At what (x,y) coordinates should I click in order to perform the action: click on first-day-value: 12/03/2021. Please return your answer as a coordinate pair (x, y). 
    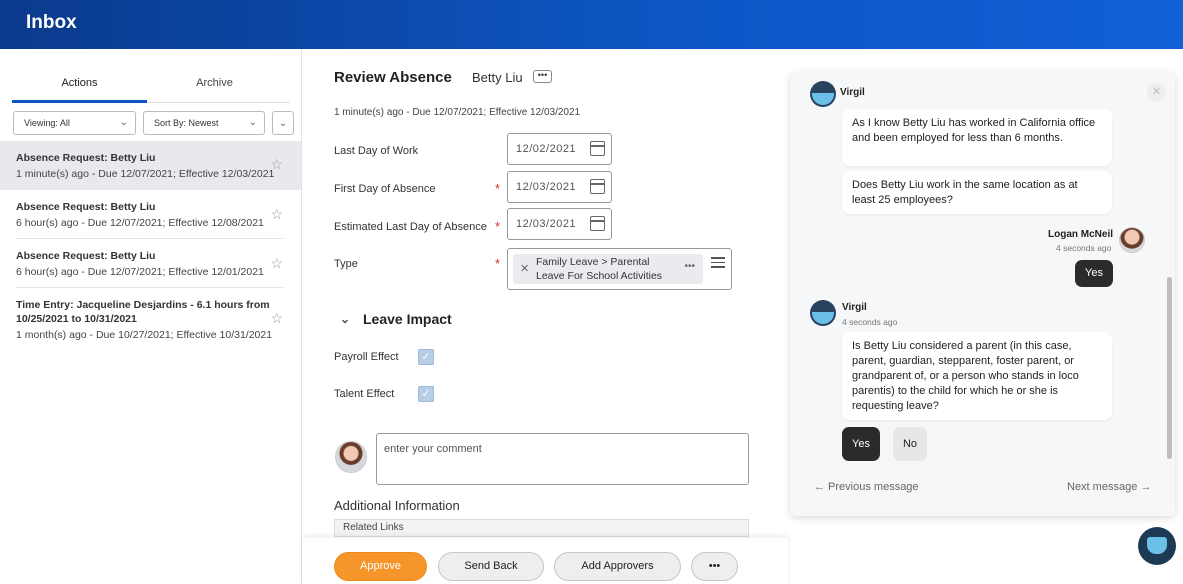
    Looking at the image, I should click on (546, 187).